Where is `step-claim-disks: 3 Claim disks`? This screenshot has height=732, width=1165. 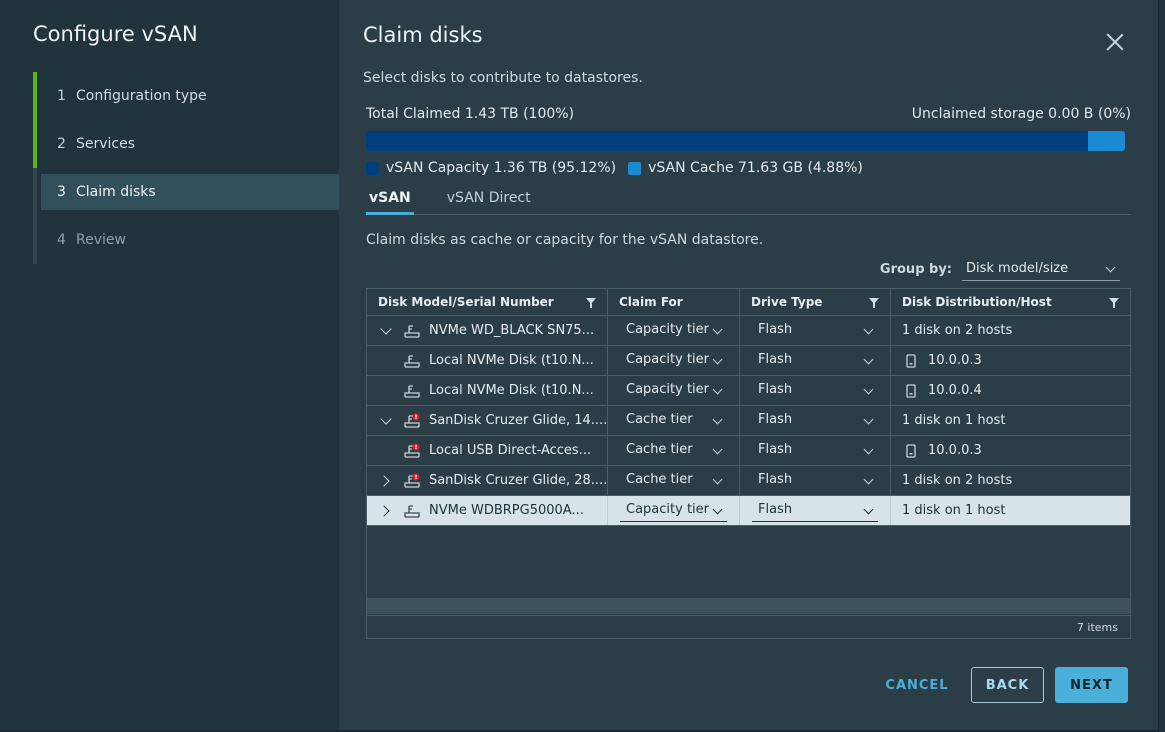
step-claim-disks: 3 Claim disks is located at coordinates (186, 192).